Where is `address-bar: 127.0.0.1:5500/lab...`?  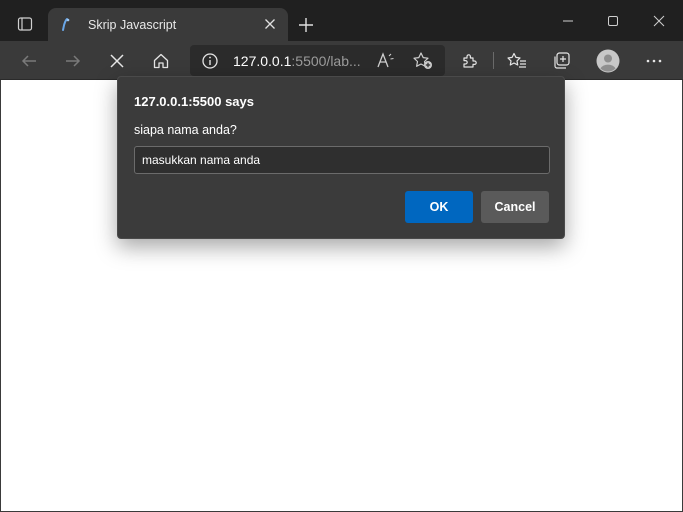
address-bar: 127.0.0.1:5500/lab... is located at coordinates (317, 60).